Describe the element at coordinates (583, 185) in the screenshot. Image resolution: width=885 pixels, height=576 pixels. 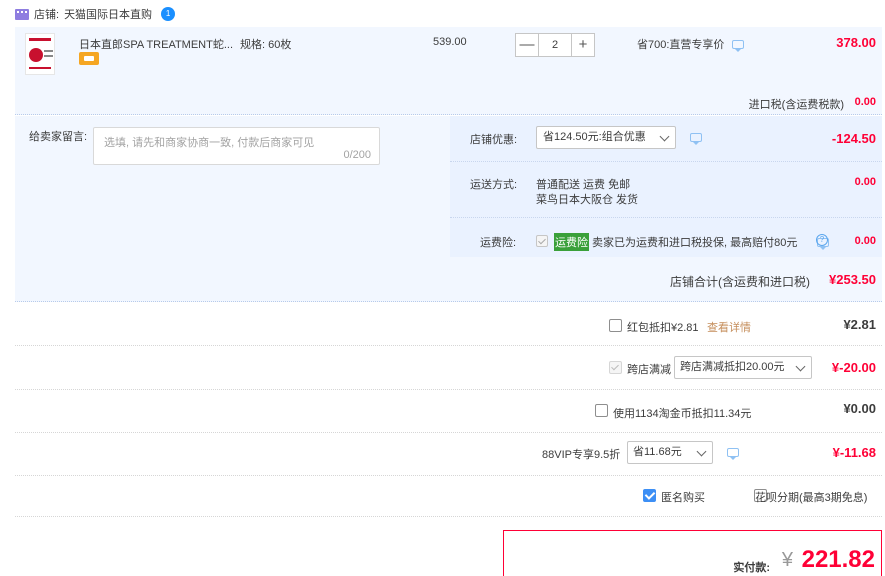
I see `shipping-method: 普通配送 运费 免邮` at that location.